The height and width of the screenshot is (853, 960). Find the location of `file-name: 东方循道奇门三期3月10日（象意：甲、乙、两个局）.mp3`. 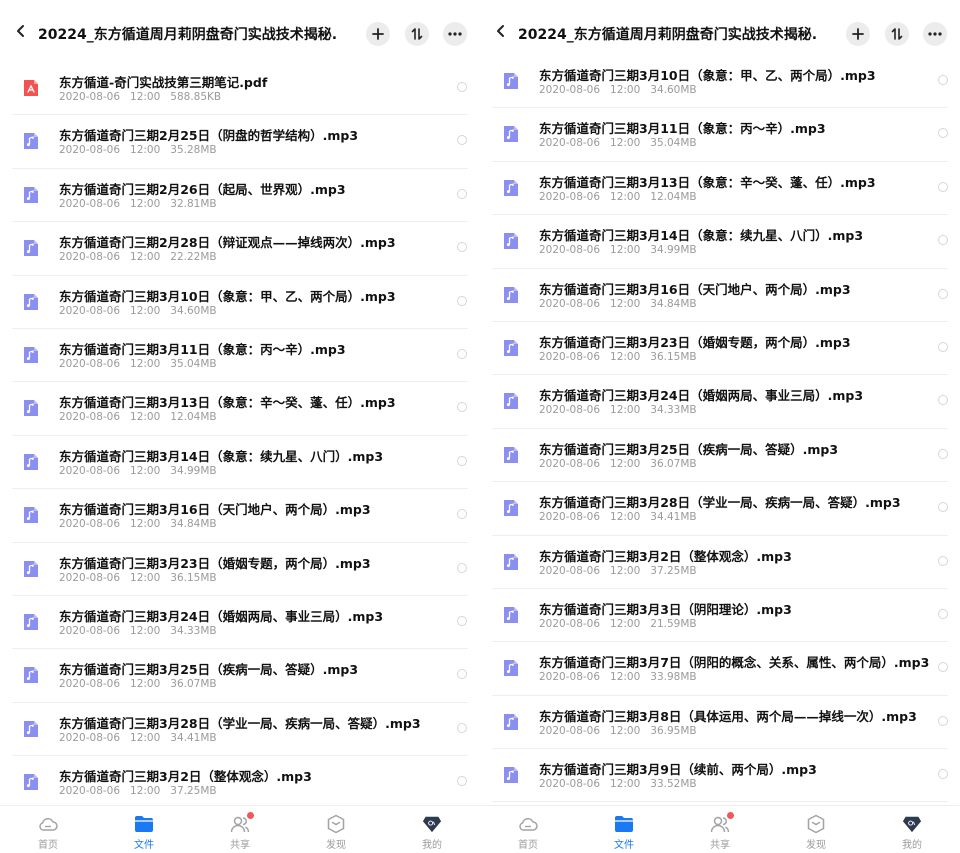

file-name: 东方循道奇门三期3月10日（象意：甲、乙、两个局）.mp3 is located at coordinates (227, 296).